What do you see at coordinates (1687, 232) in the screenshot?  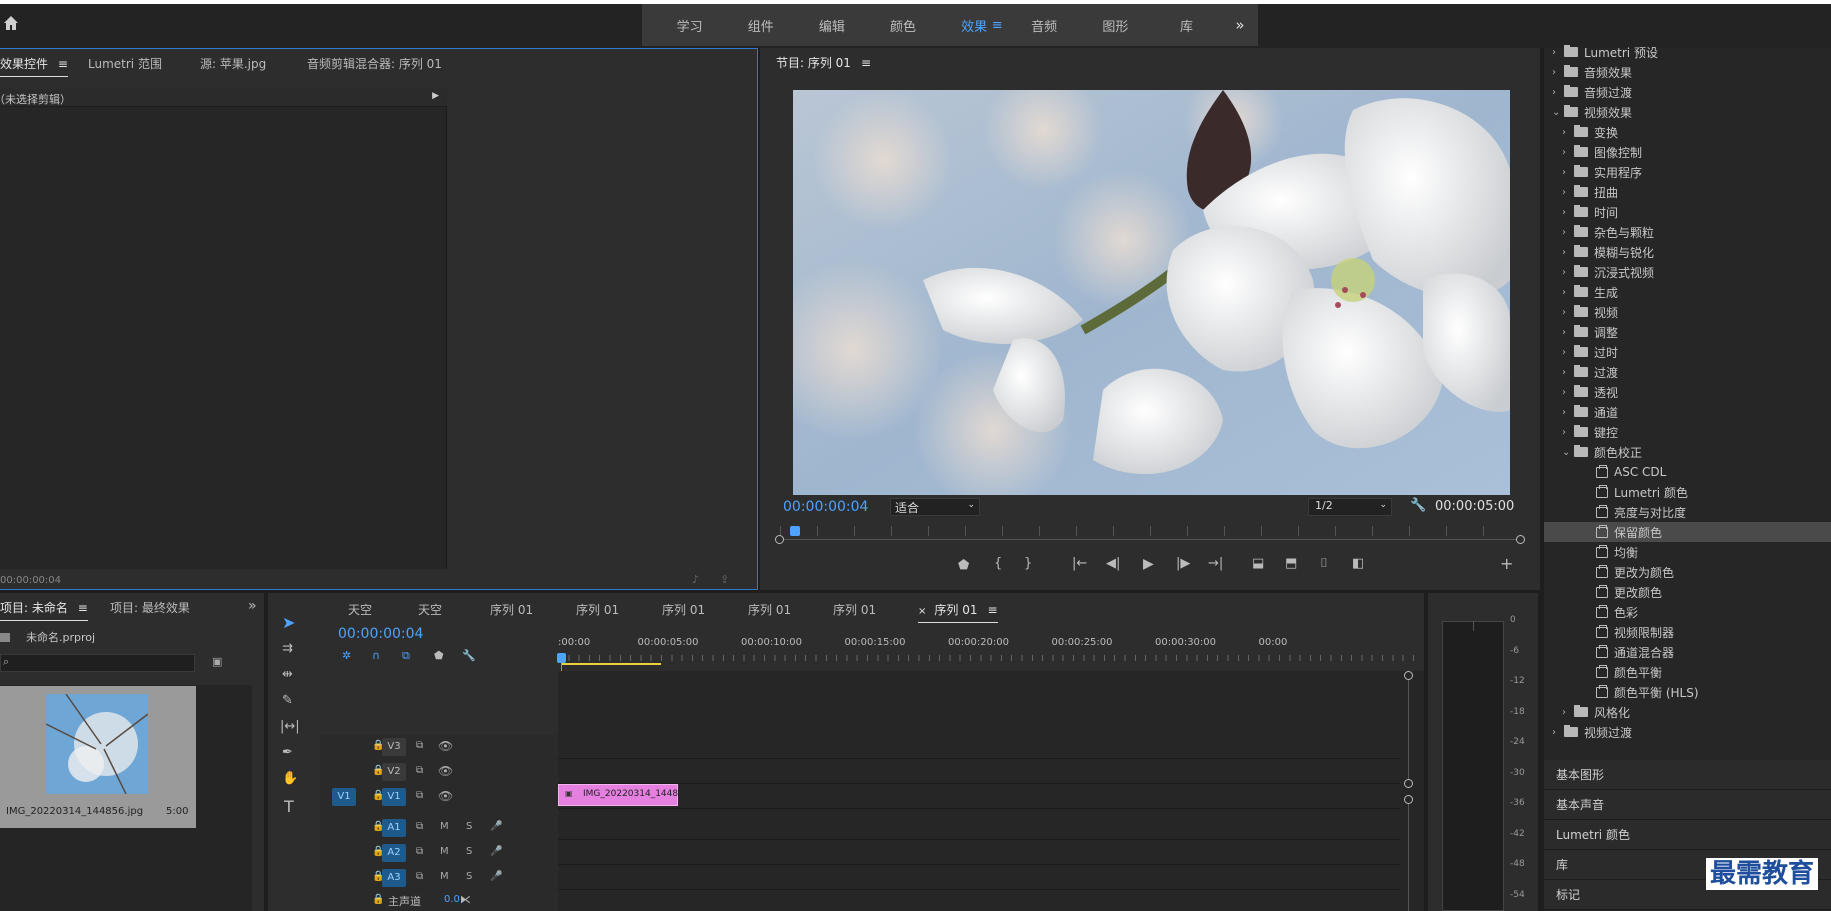 I see `effects-tree-item: › 杂色与颗粒` at bounding box center [1687, 232].